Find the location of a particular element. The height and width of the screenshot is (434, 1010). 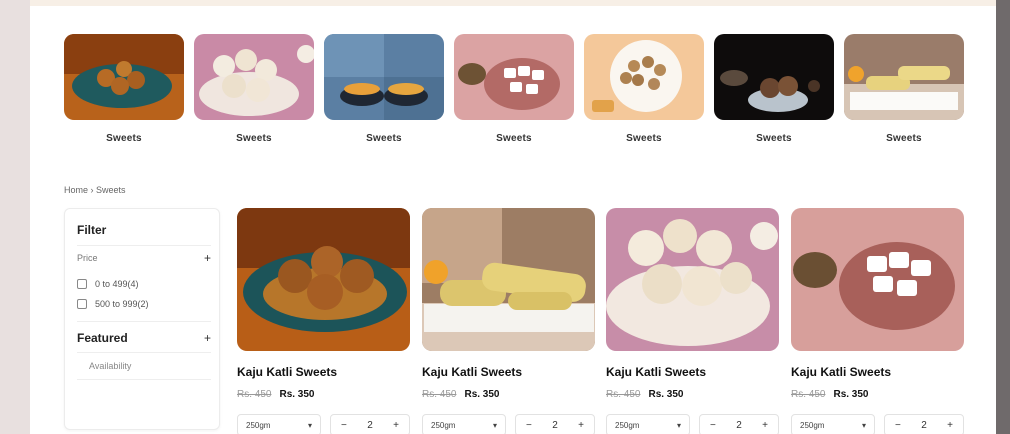

expand-price-icon: + is located at coordinates (207, 258).